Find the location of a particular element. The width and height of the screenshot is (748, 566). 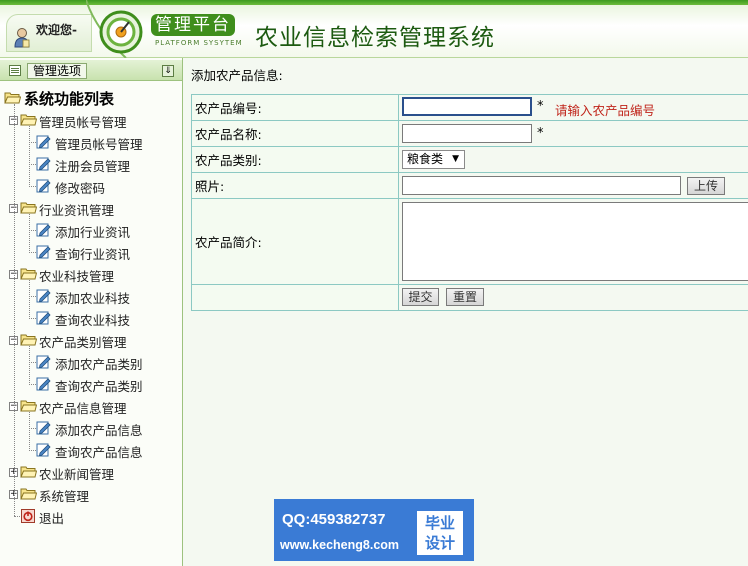

system-title: 农业信息检索管理系统 is located at coordinates (375, 38).